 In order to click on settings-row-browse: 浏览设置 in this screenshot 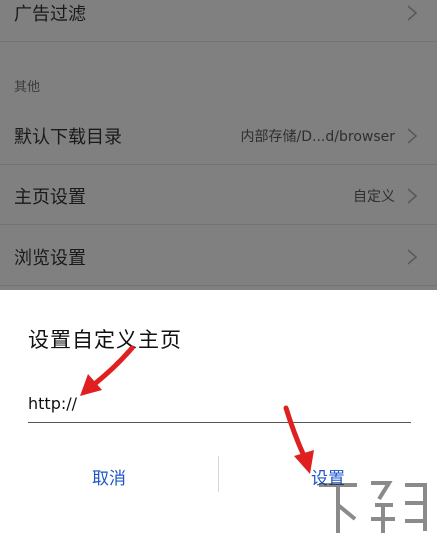, I will do `click(218, 257)`.